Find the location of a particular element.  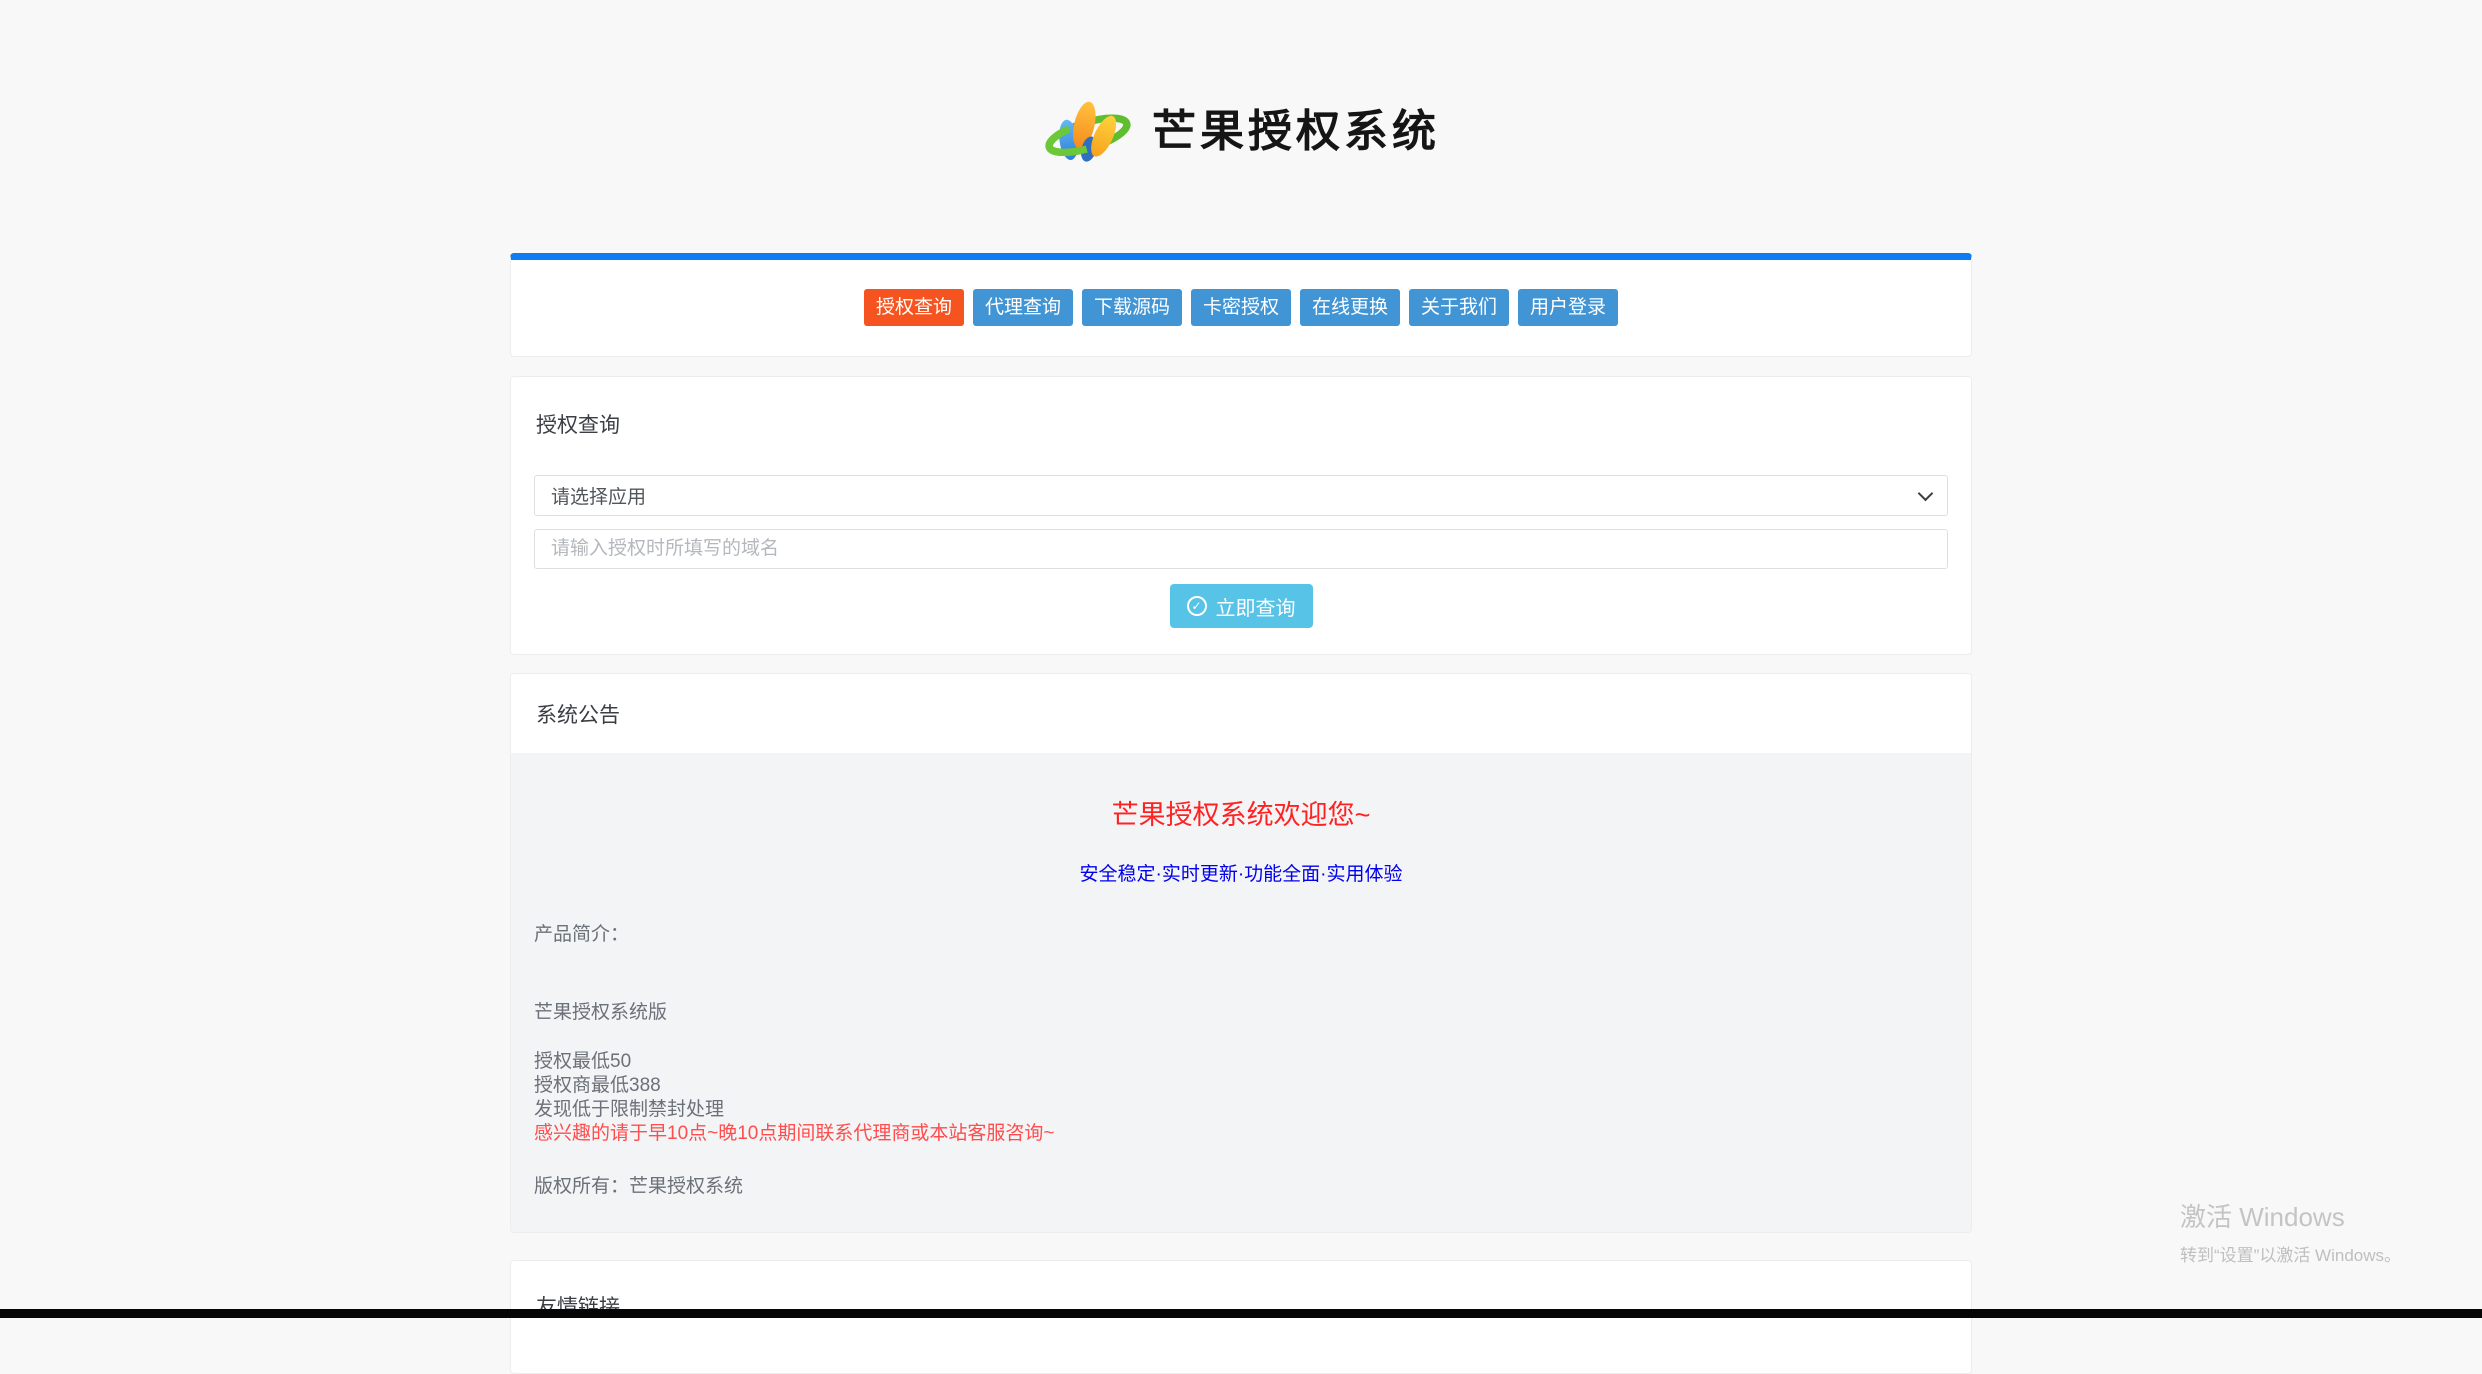

query-submit-label: 立即查询 is located at coordinates (1255, 608).